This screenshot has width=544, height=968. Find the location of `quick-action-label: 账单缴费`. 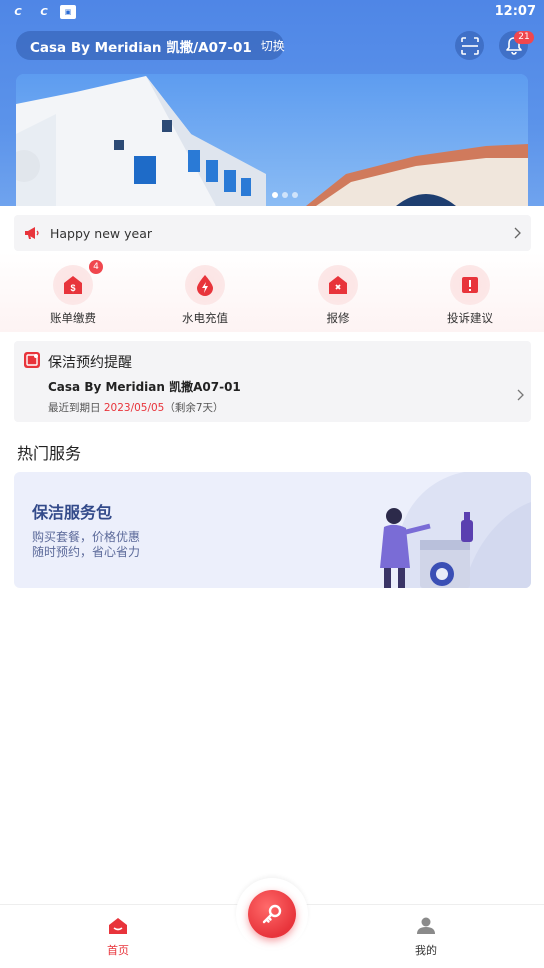

quick-action-label: 账单缴费 is located at coordinates (73, 318).